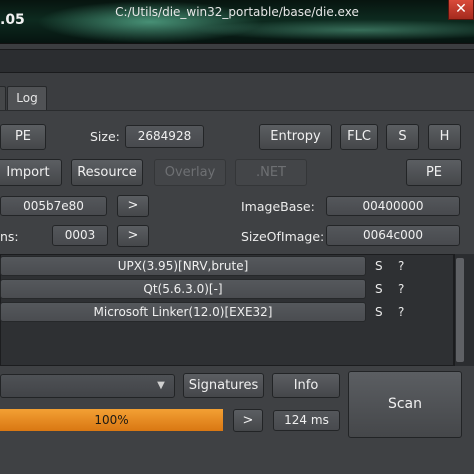 The image size is (474, 474). I want to click on net-button: .NET, so click(271, 172).